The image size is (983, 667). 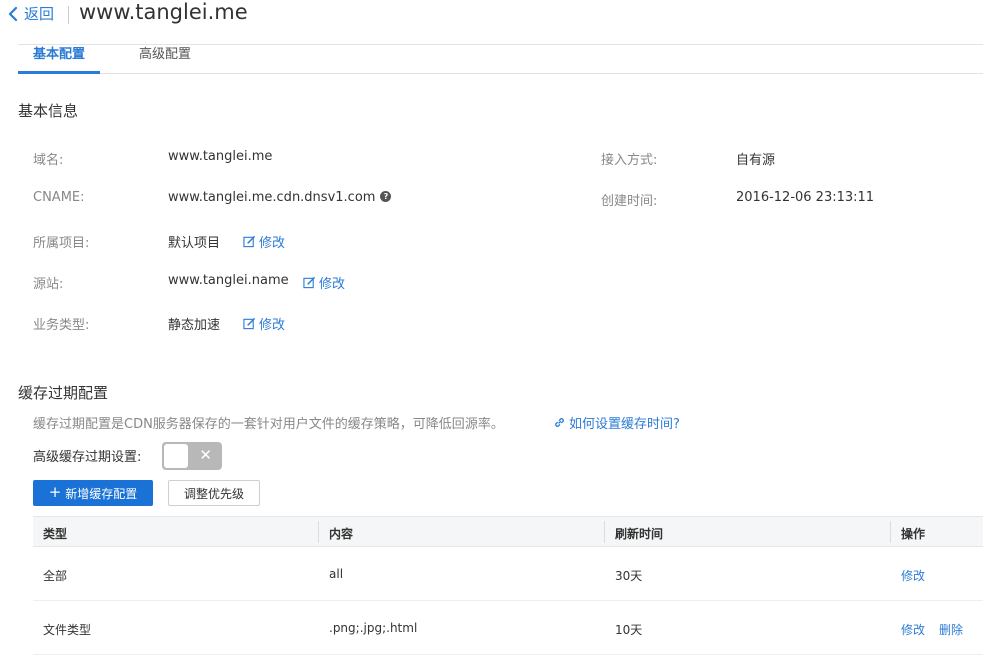 I want to click on header-refresh-time: 刷新时间, so click(x=639, y=534).